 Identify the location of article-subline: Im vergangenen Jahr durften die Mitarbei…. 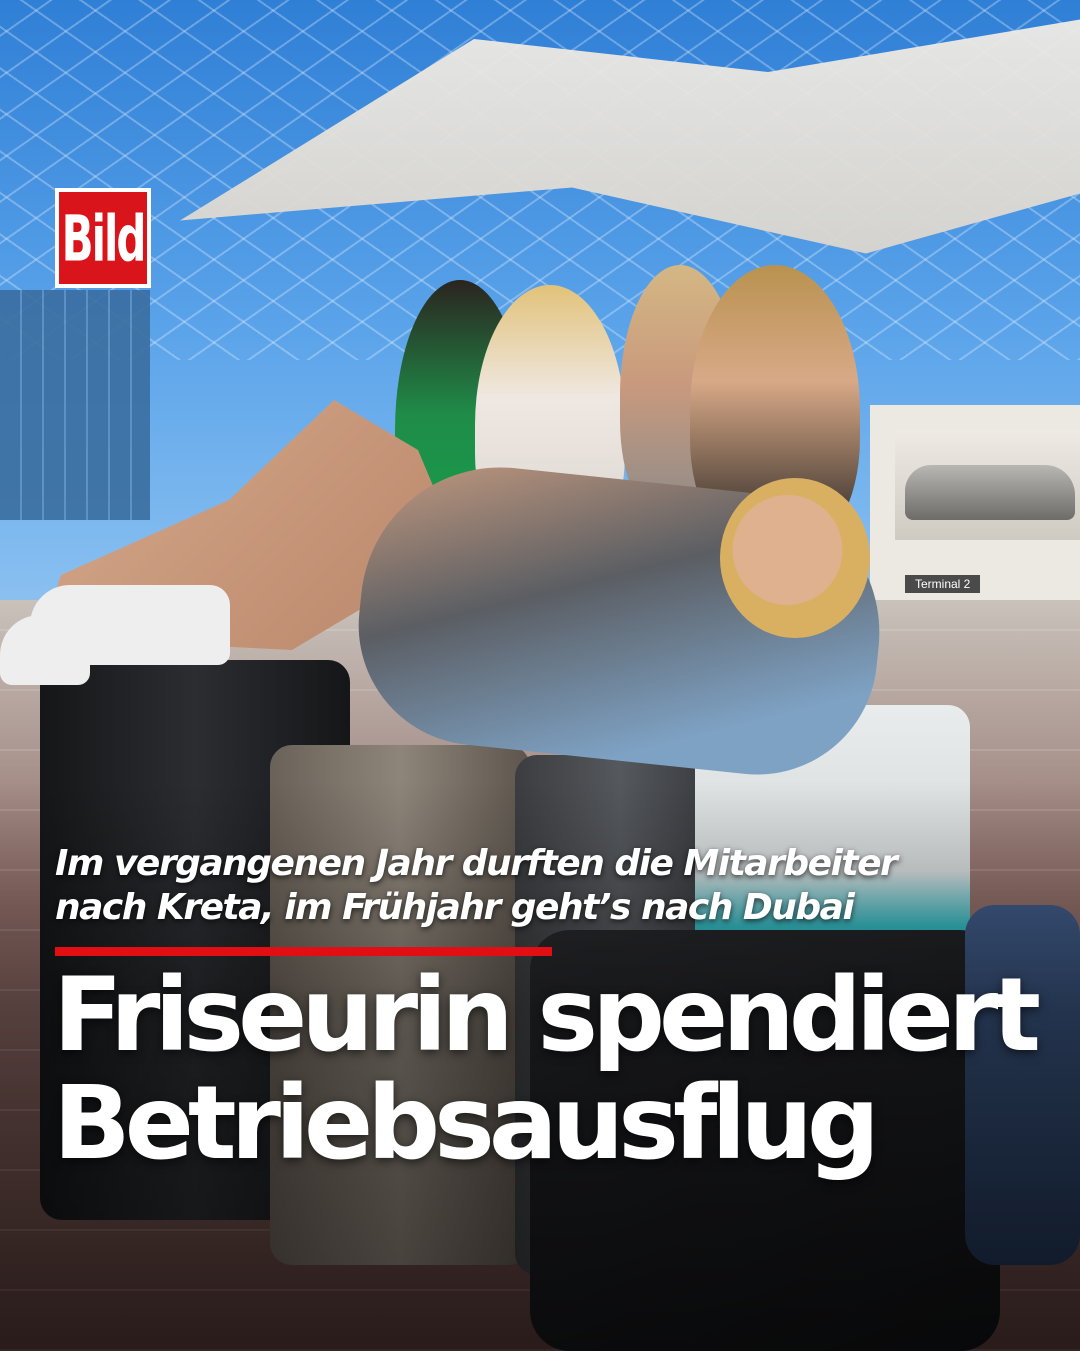
(515, 886).